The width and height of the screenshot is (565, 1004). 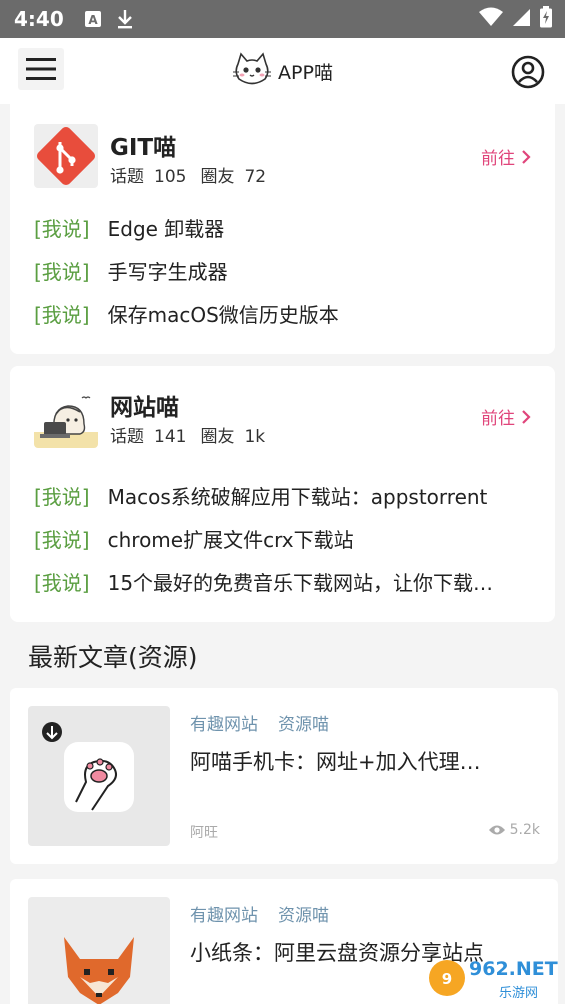 I want to click on status-bar: 4:40 A, so click(x=282, y=19).